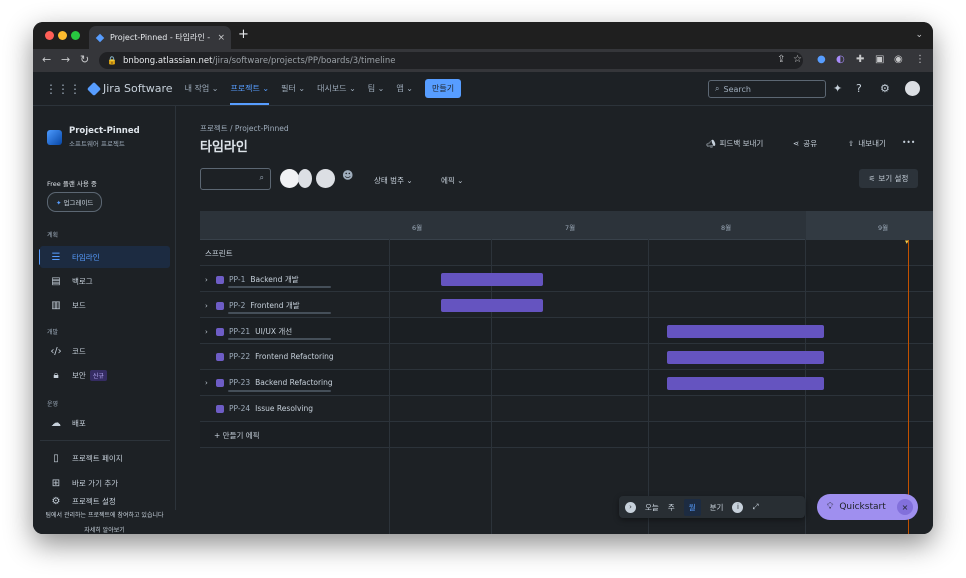 The height and width of the screenshot is (578, 966). I want to click on browser-tab: Project-Pinned - 타임라인 - Jira ×, so click(160, 37).